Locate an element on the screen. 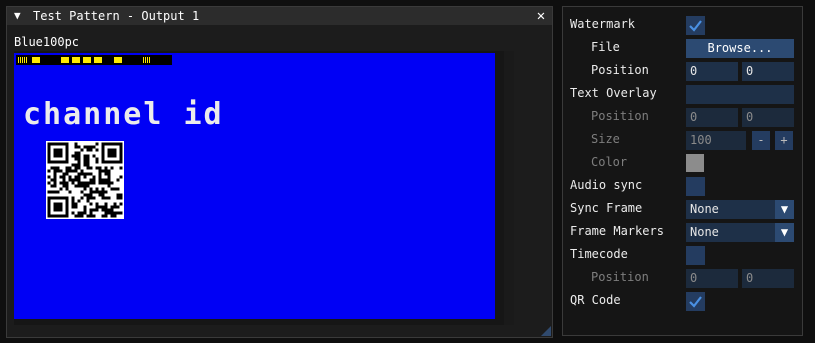  to-position-label: Position is located at coordinates (620, 116).